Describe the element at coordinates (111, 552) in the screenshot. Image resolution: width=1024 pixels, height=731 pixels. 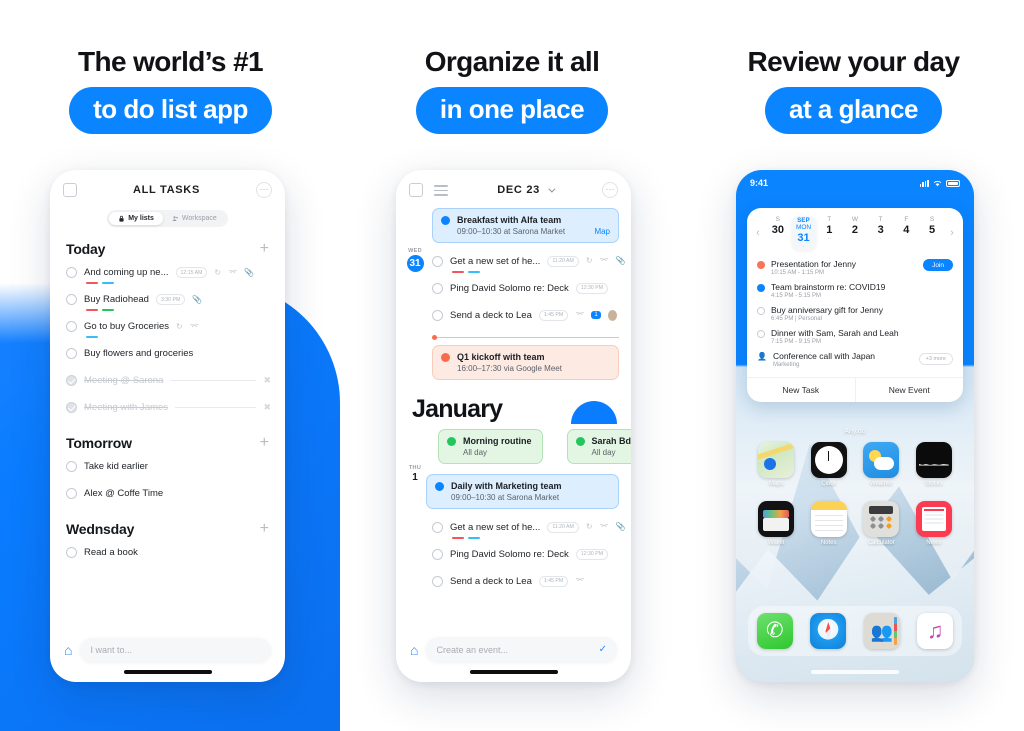
I see `task-title: Read a book` at that location.